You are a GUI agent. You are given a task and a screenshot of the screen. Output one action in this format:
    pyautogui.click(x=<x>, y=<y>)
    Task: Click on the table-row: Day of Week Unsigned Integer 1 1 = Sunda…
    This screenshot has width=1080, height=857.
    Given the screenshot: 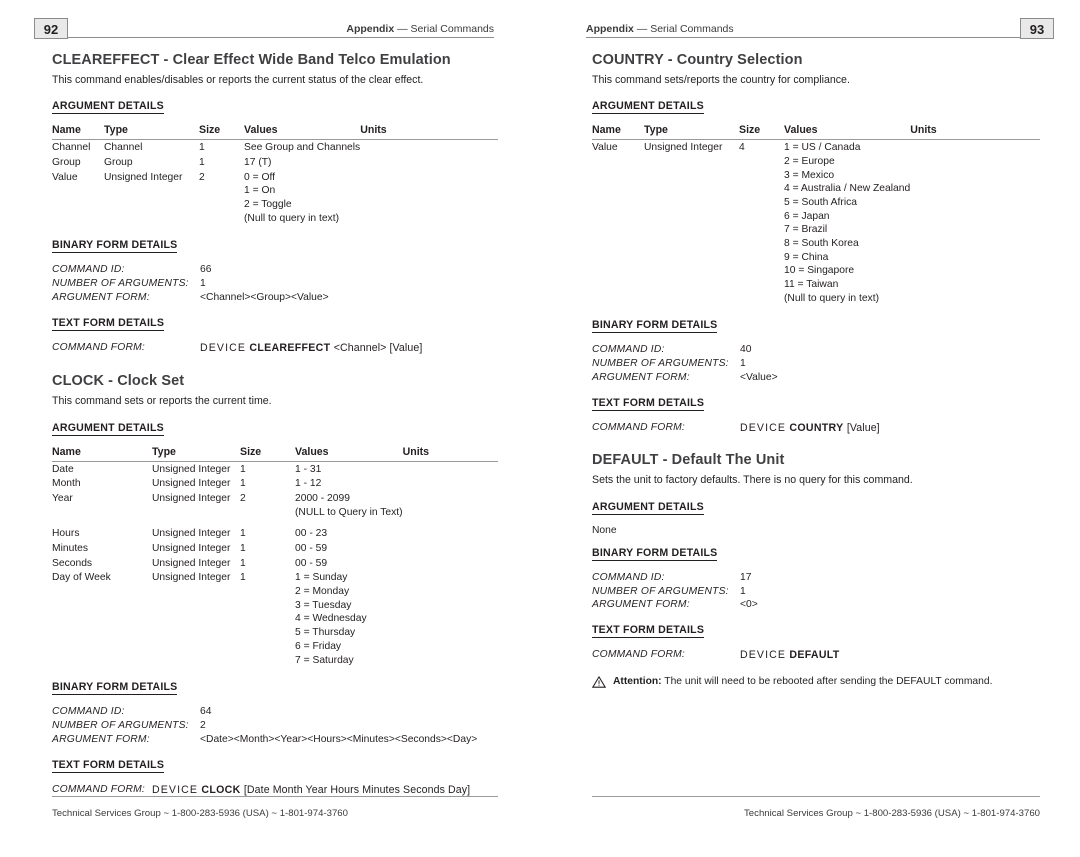 What is the action you would take?
    pyautogui.click(x=275, y=618)
    